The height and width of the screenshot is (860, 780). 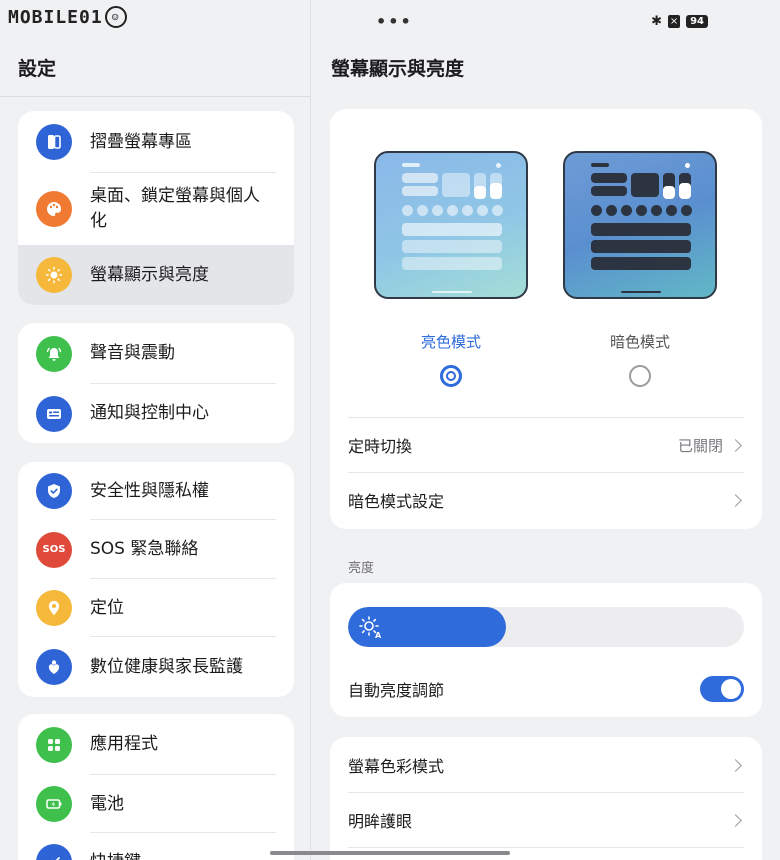 I want to click on bell-icon, so click(x=54, y=353).